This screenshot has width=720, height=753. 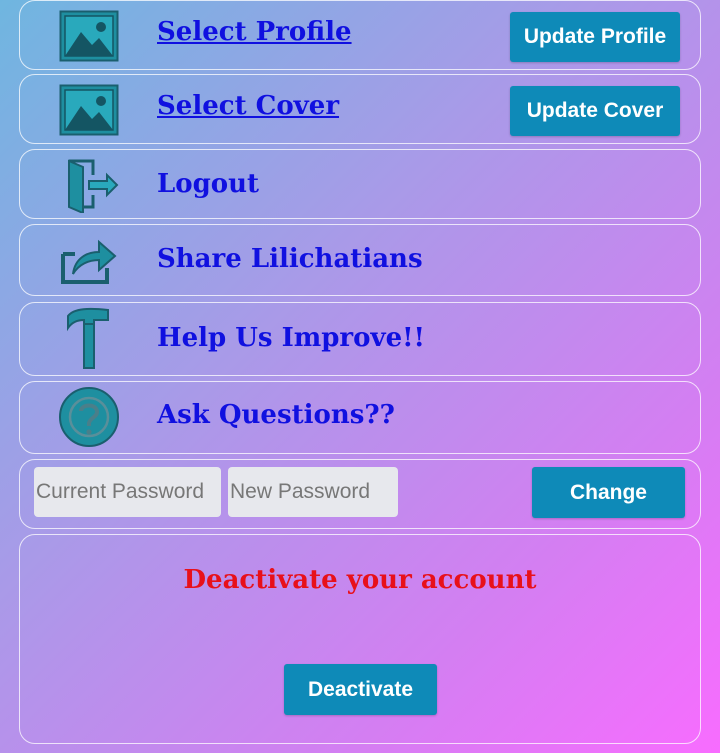 What do you see at coordinates (254, 32) in the screenshot?
I see `select-profile-link: Select Profile` at bounding box center [254, 32].